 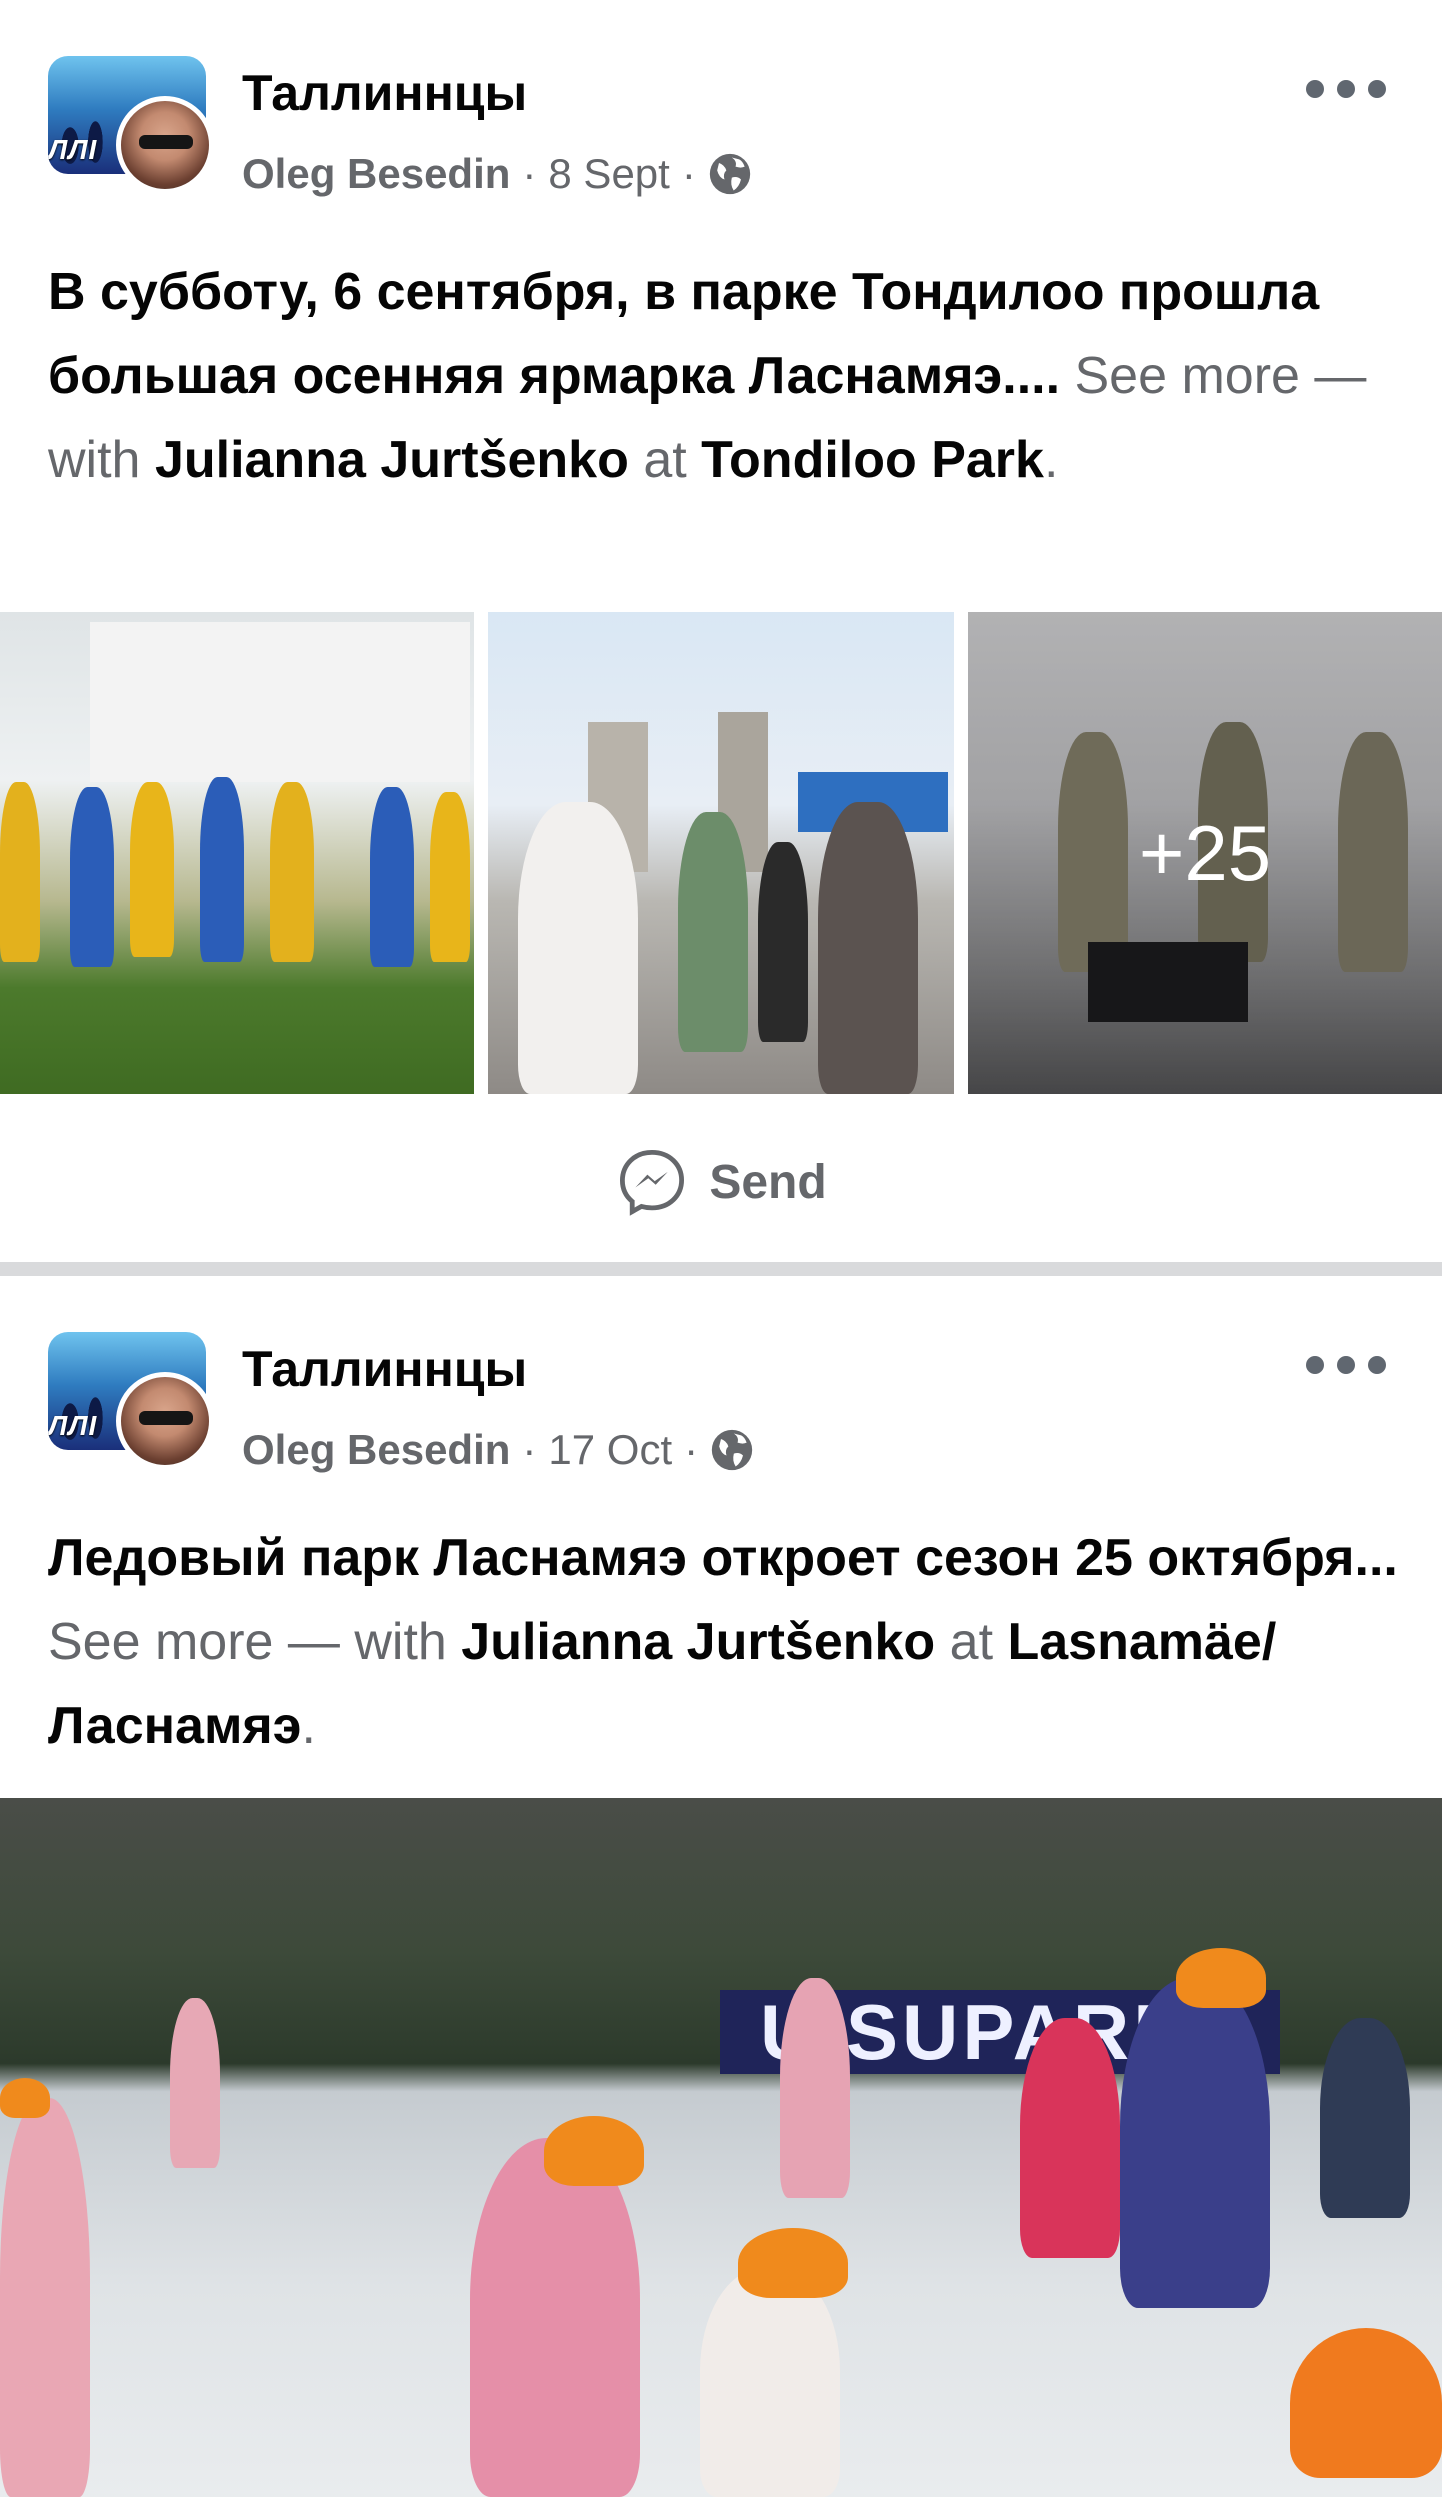 I want to click on post-separator, so click(x=721, y=1269).